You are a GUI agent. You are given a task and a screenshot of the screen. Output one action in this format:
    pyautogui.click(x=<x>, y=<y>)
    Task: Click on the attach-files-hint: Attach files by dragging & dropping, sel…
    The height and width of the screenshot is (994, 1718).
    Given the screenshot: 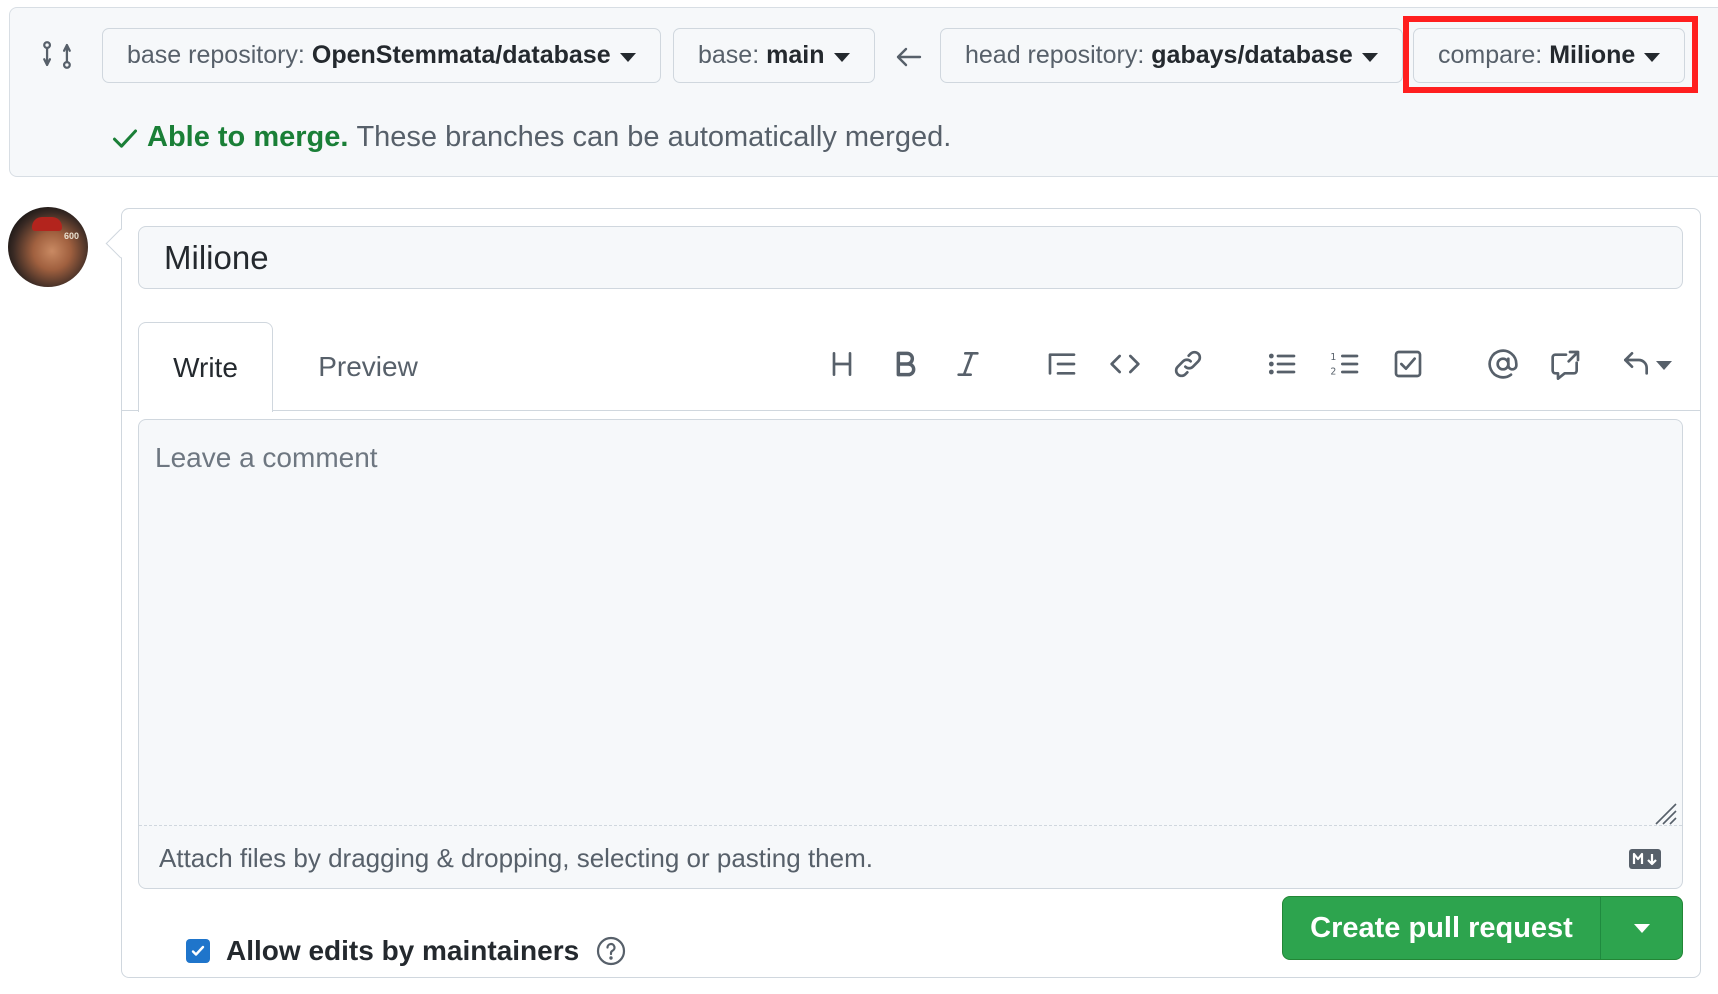 What is the action you would take?
    pyautogui.click(x=516, y=858)
    